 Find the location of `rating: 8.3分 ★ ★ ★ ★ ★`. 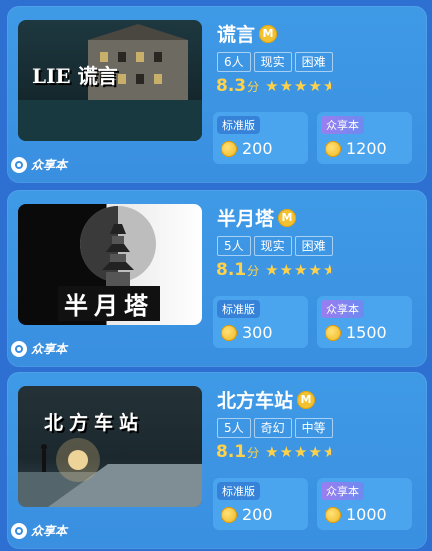

rating: 8.3分 ★ ★ ★ ★ ★ is located at coordinates (276, 86).